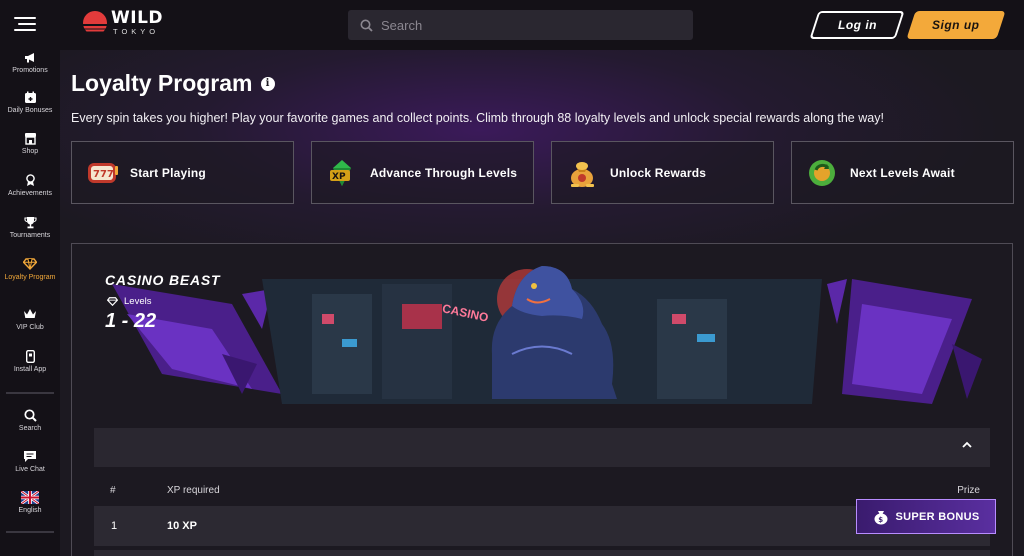 The height and width of the screenshot is (556, 1024). I want to click on sidebar-item-shop: Shop, so click(30, 143).